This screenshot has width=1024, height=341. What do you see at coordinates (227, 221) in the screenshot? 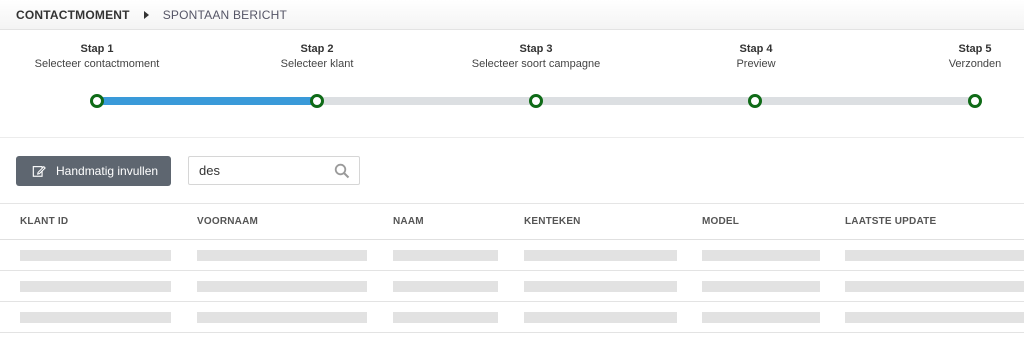
I see `column-header-voornaam: VOORNAAM` at bounding box center [227, 221].